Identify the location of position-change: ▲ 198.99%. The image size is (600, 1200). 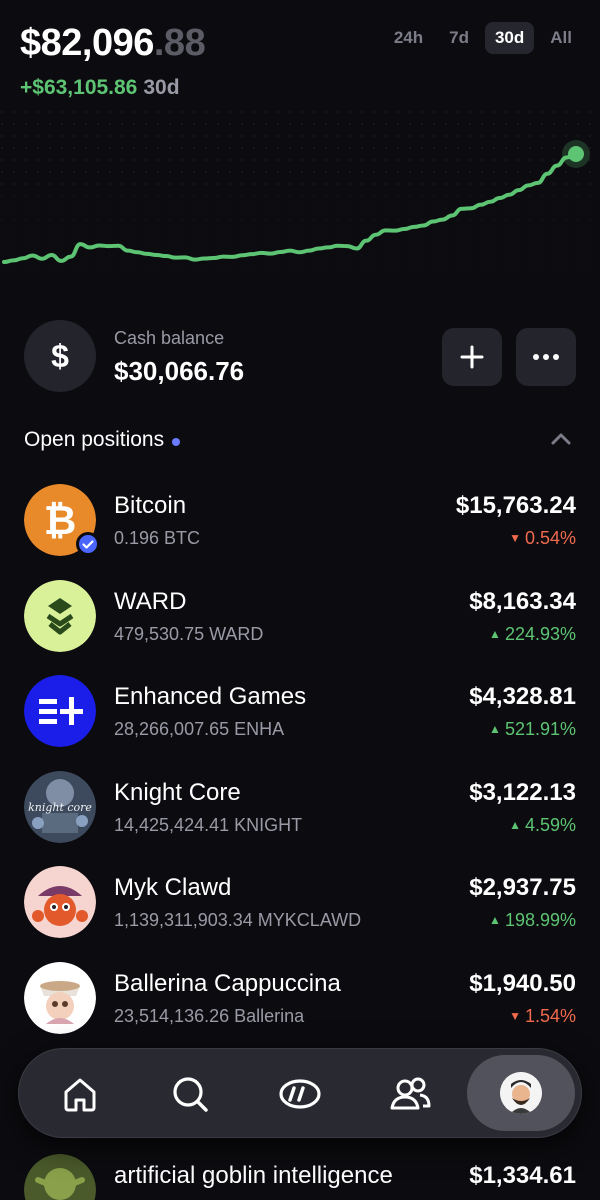
(532, 920).